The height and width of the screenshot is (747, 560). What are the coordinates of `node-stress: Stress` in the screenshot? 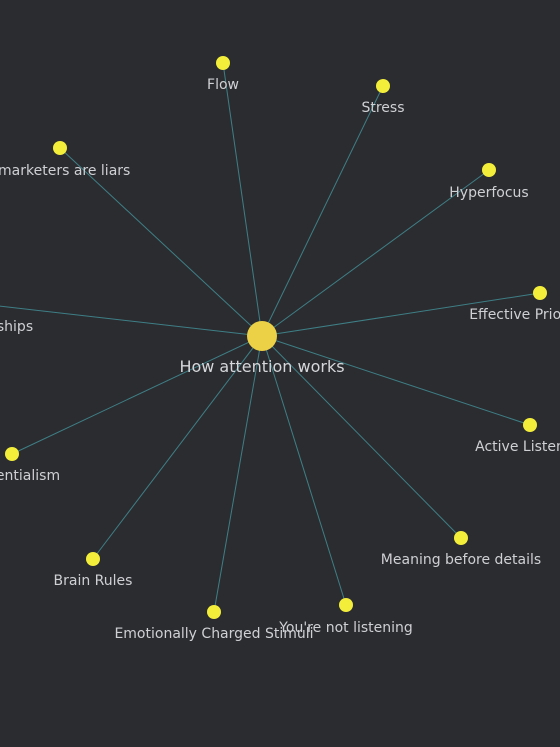 It's located at (383, 97).